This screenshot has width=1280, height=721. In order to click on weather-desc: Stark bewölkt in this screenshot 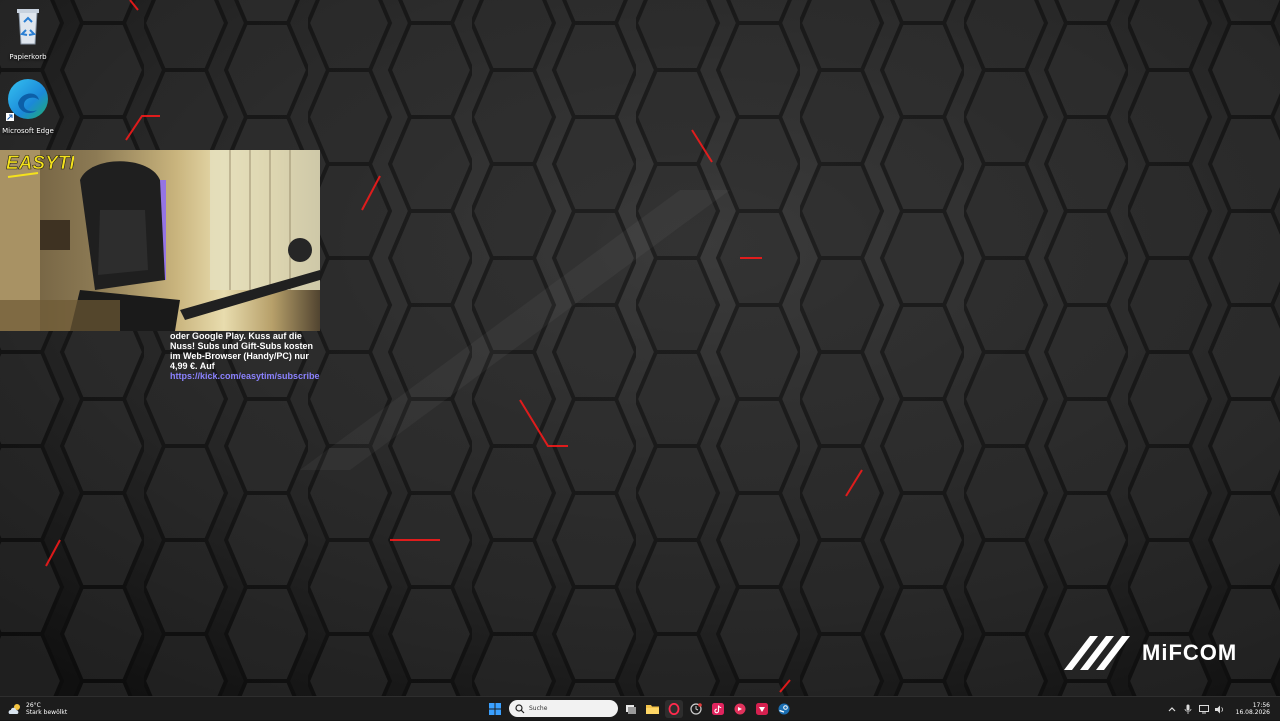, I will do `click(47, 712)`.